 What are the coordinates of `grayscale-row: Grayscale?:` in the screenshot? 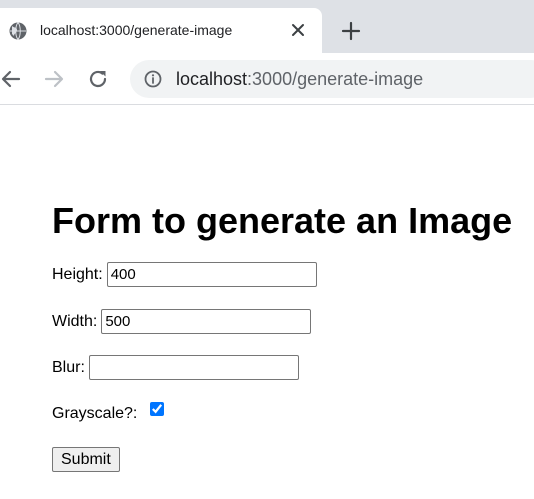 It's located at (108, 412).